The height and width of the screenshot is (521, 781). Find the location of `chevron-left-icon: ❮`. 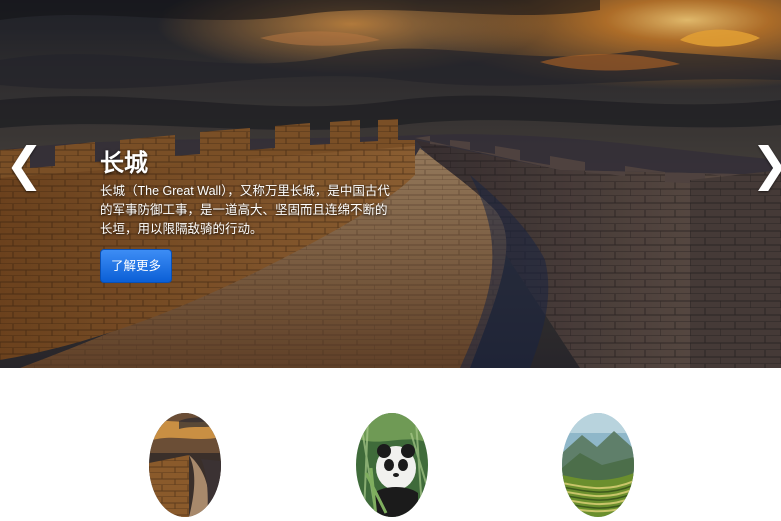

chevron-left-icon: ❮ is located at coordinates (24, 164).